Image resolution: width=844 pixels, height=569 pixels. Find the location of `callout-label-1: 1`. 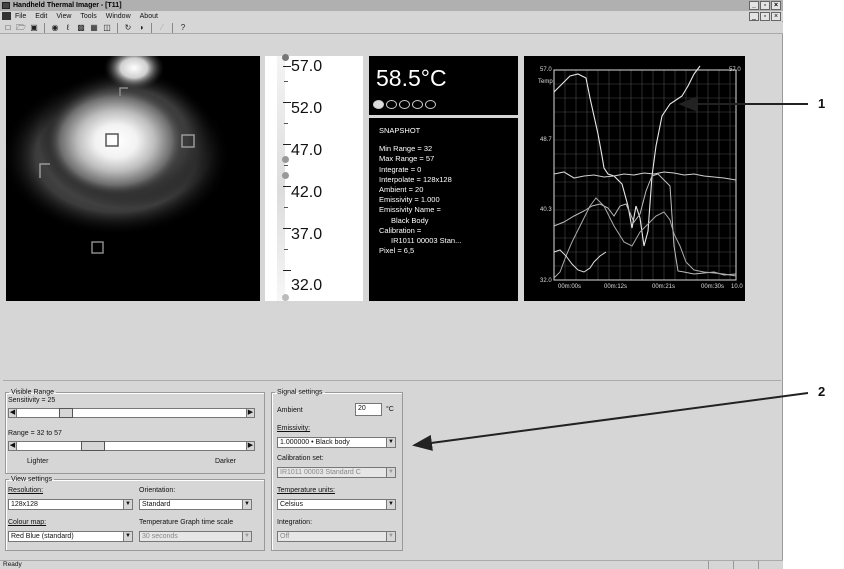

callout-label-1: 1 is located at coordinates (822, 103).